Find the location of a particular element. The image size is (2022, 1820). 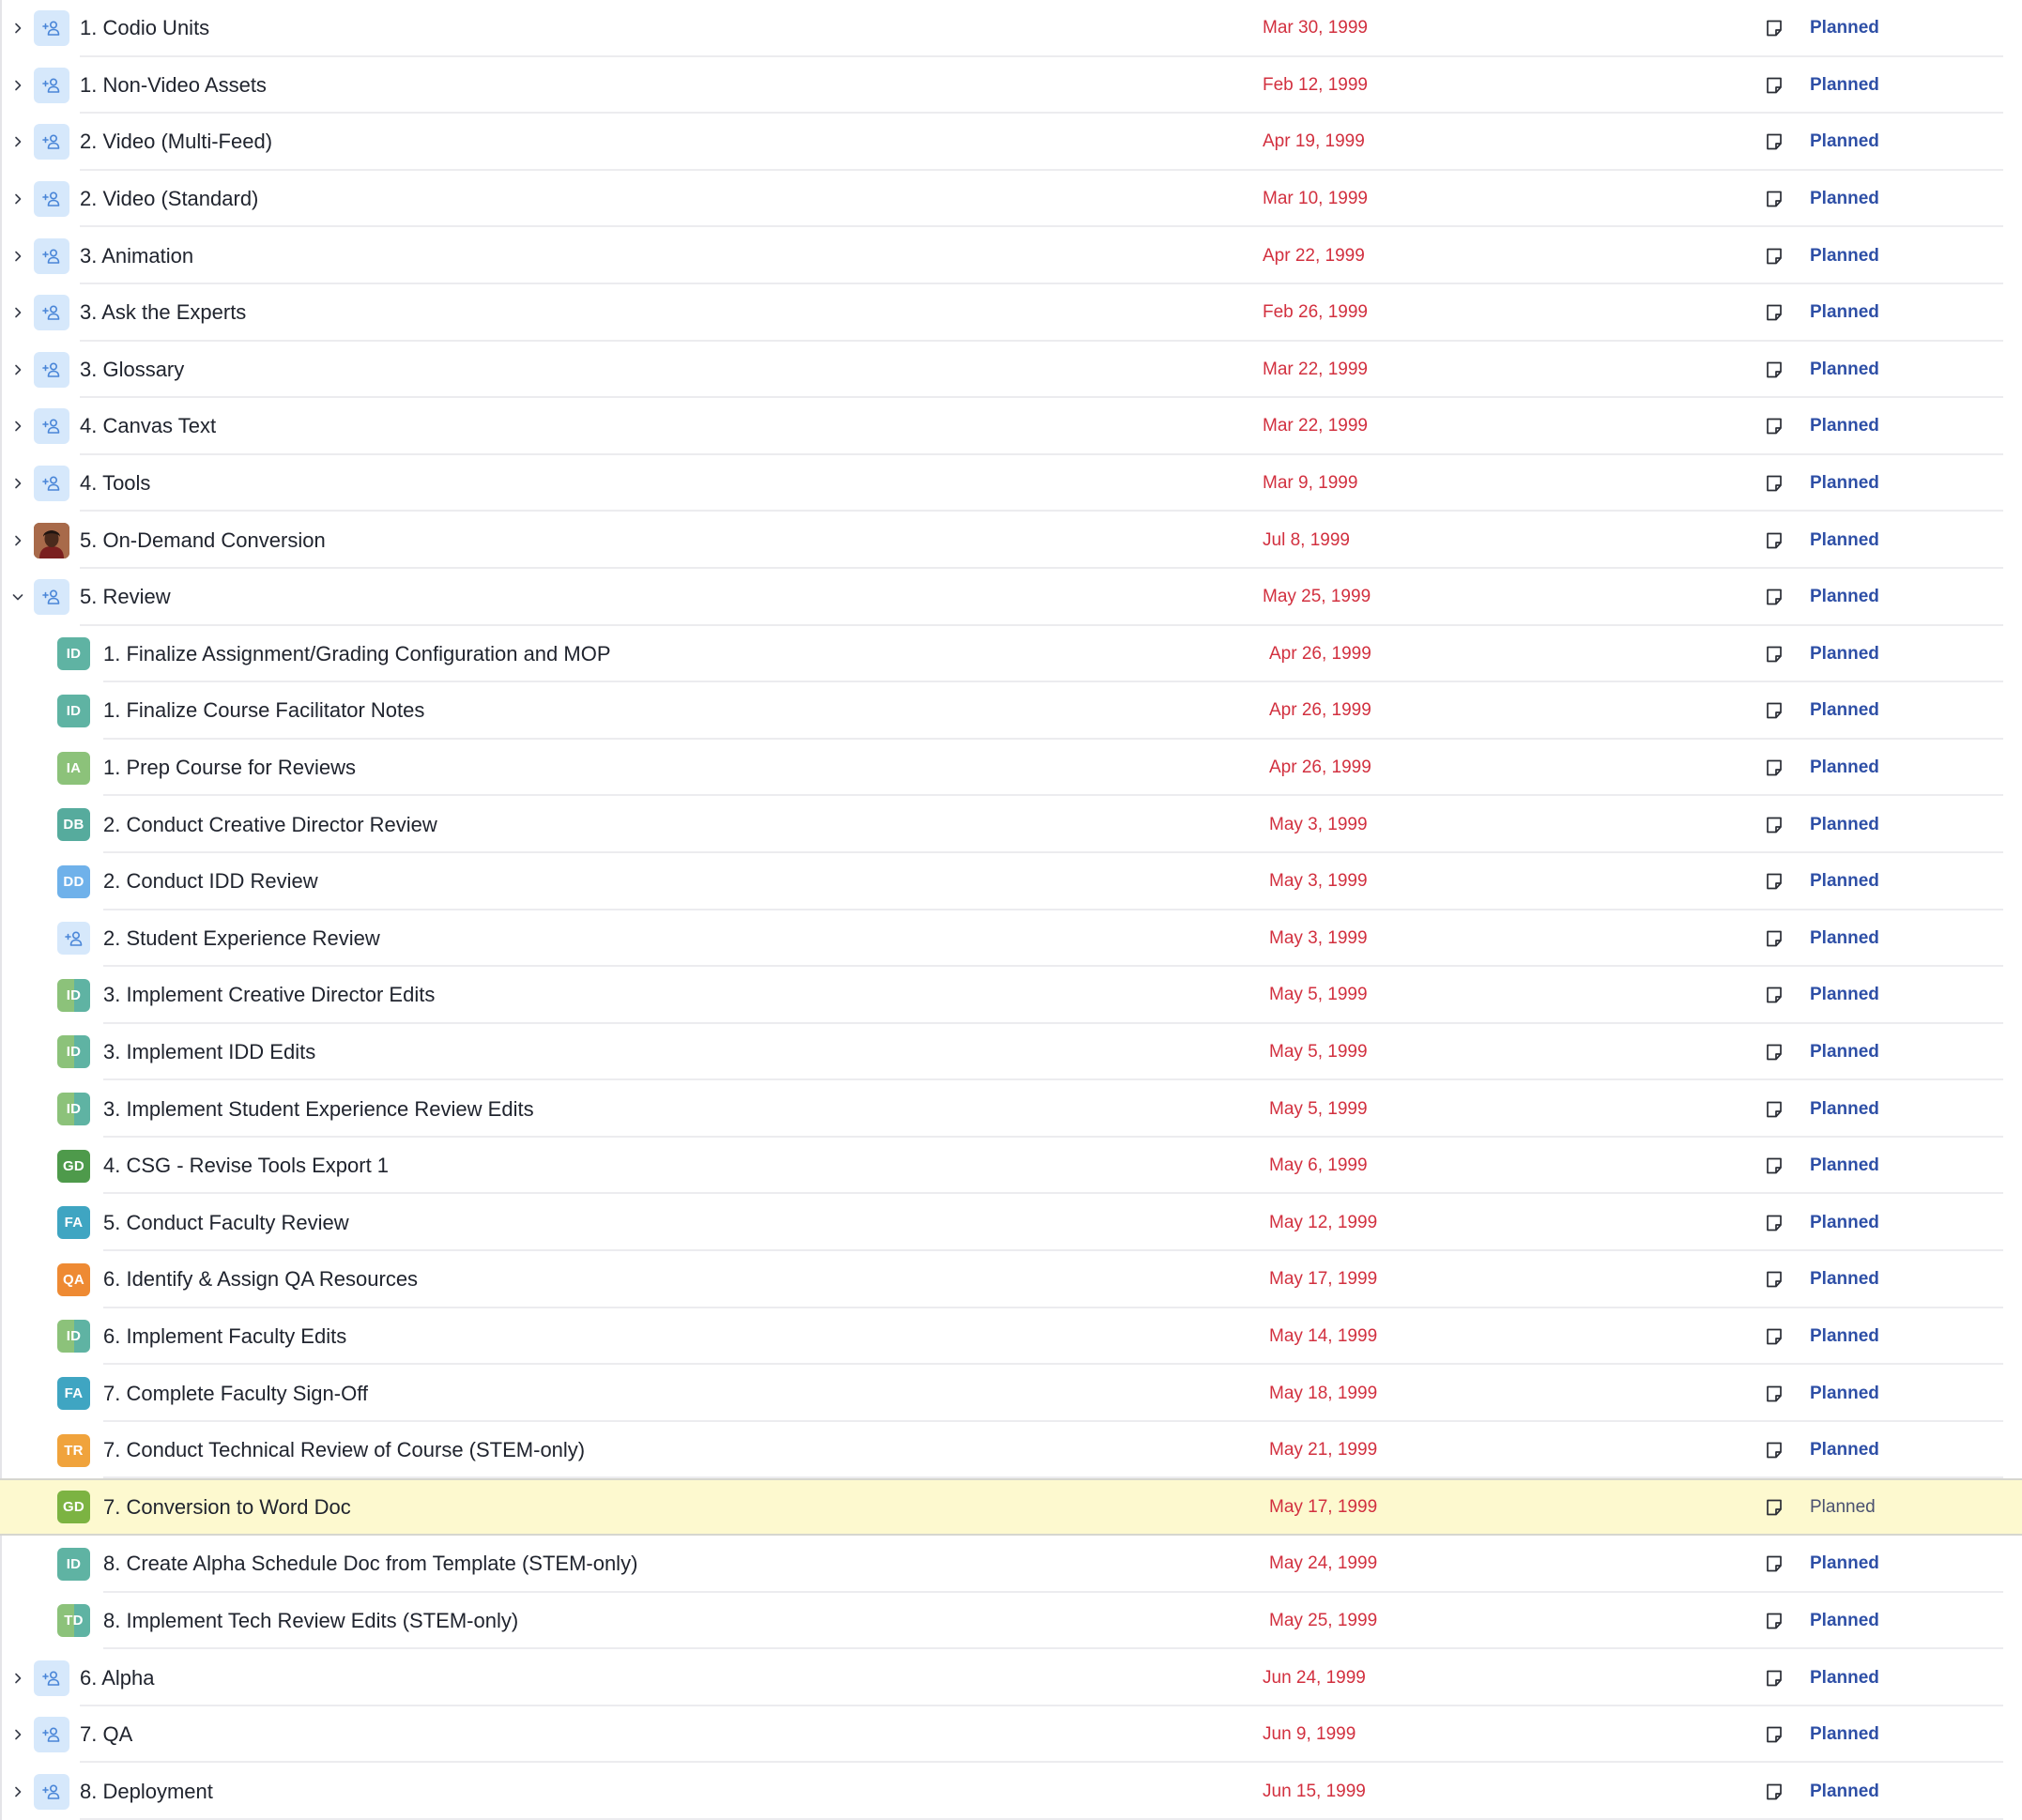

due-date: Jun 9, 1999 is located at coordinates (1310, 1734).